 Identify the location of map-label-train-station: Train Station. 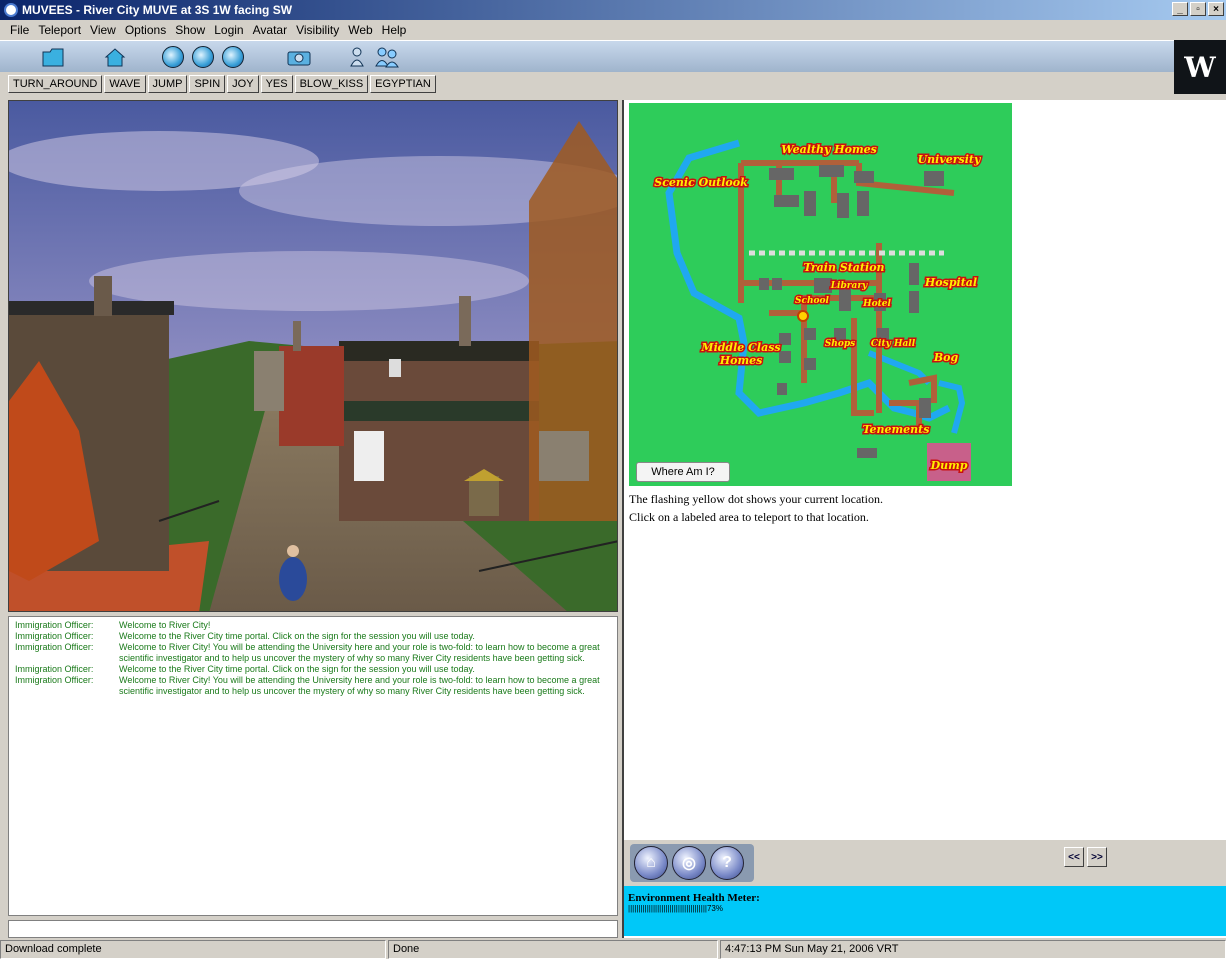
(844, 268).